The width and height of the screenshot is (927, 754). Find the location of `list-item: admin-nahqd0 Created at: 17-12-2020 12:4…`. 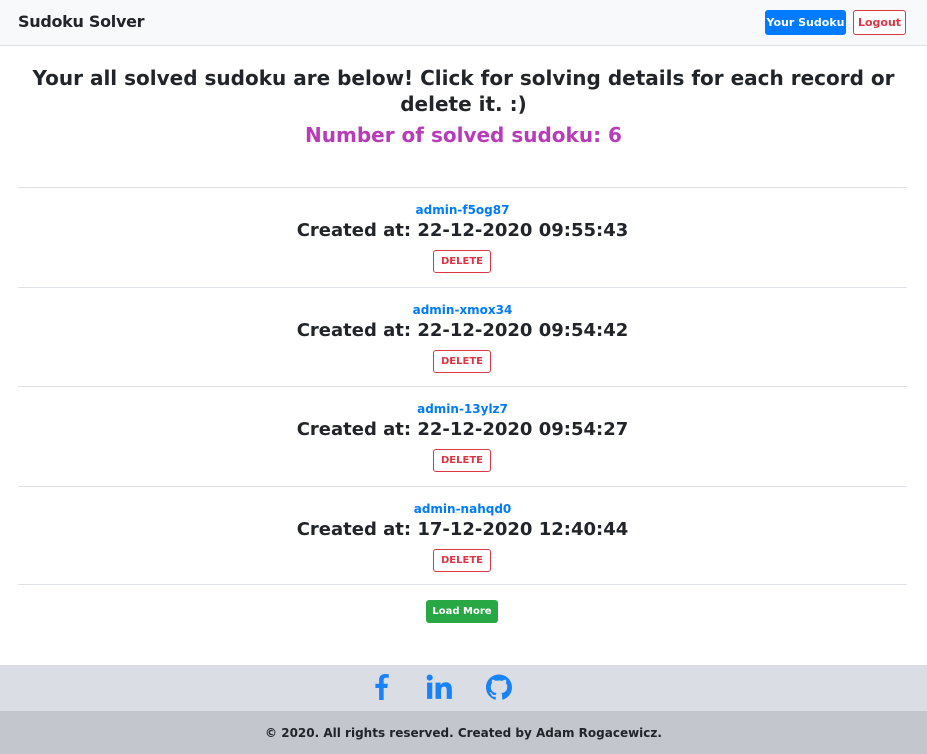

list-item: admin-nahqd0 Created at: 17-12-2020 12:4… is located at coordinates (462, 535).